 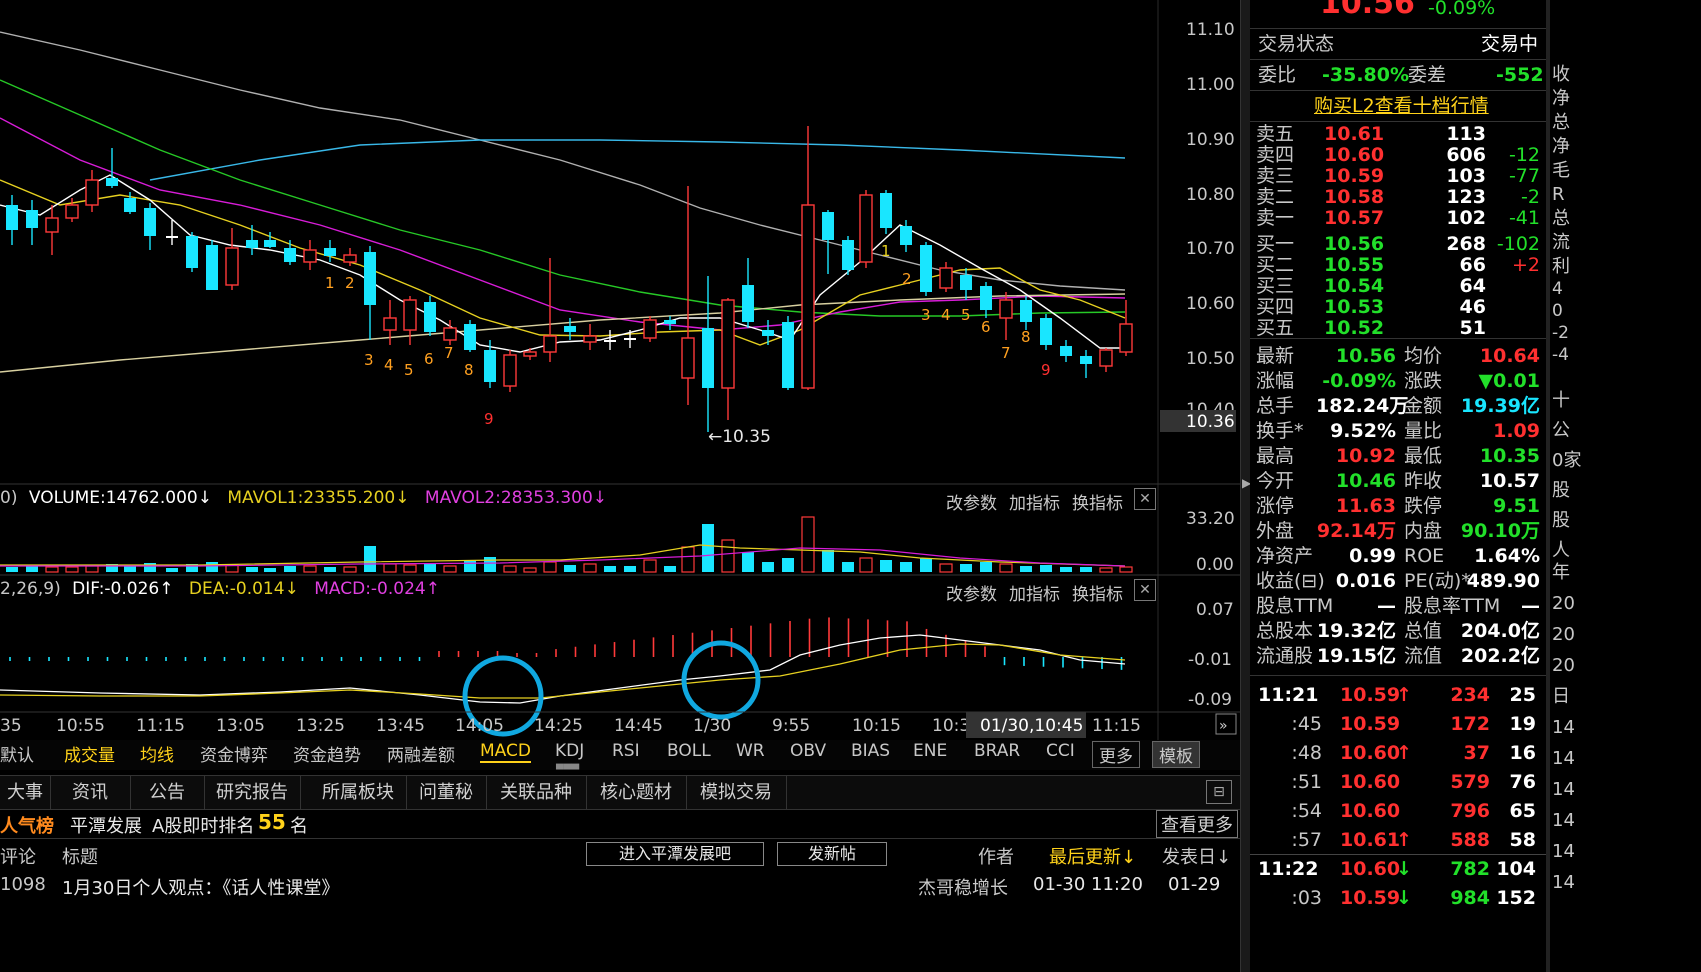 I want to click on info-tab: 问董秘, so click(x=446, y=792).